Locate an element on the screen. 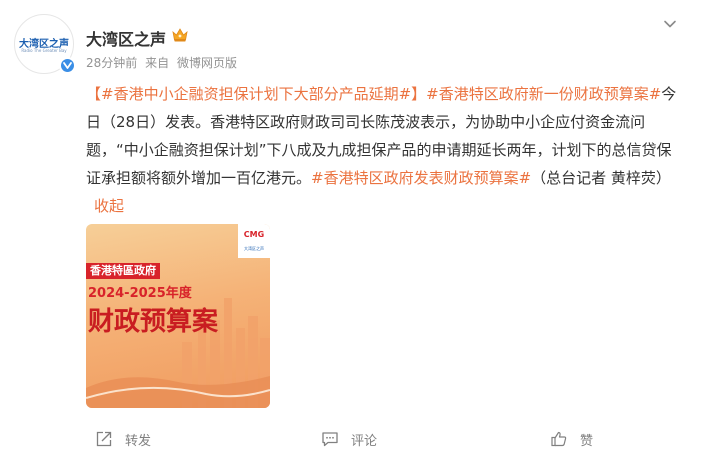  verified-badge-icon is located at coordinates (67, 65).